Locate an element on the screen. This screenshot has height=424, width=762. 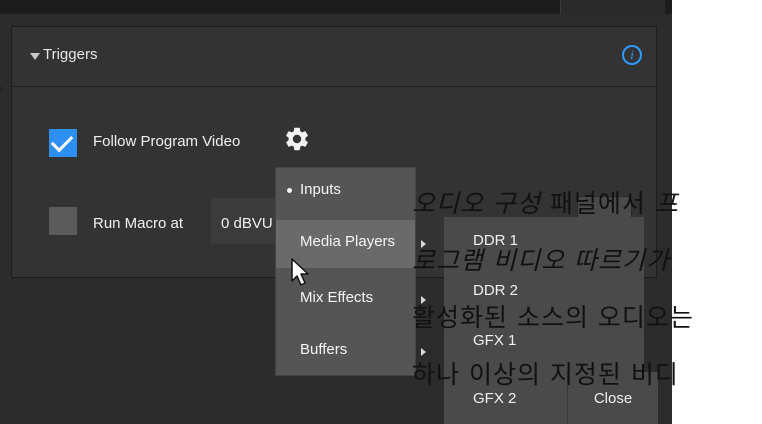
caption-line-4: 하나 이상의 지정된 비디 is located at coordinates (545, 374).